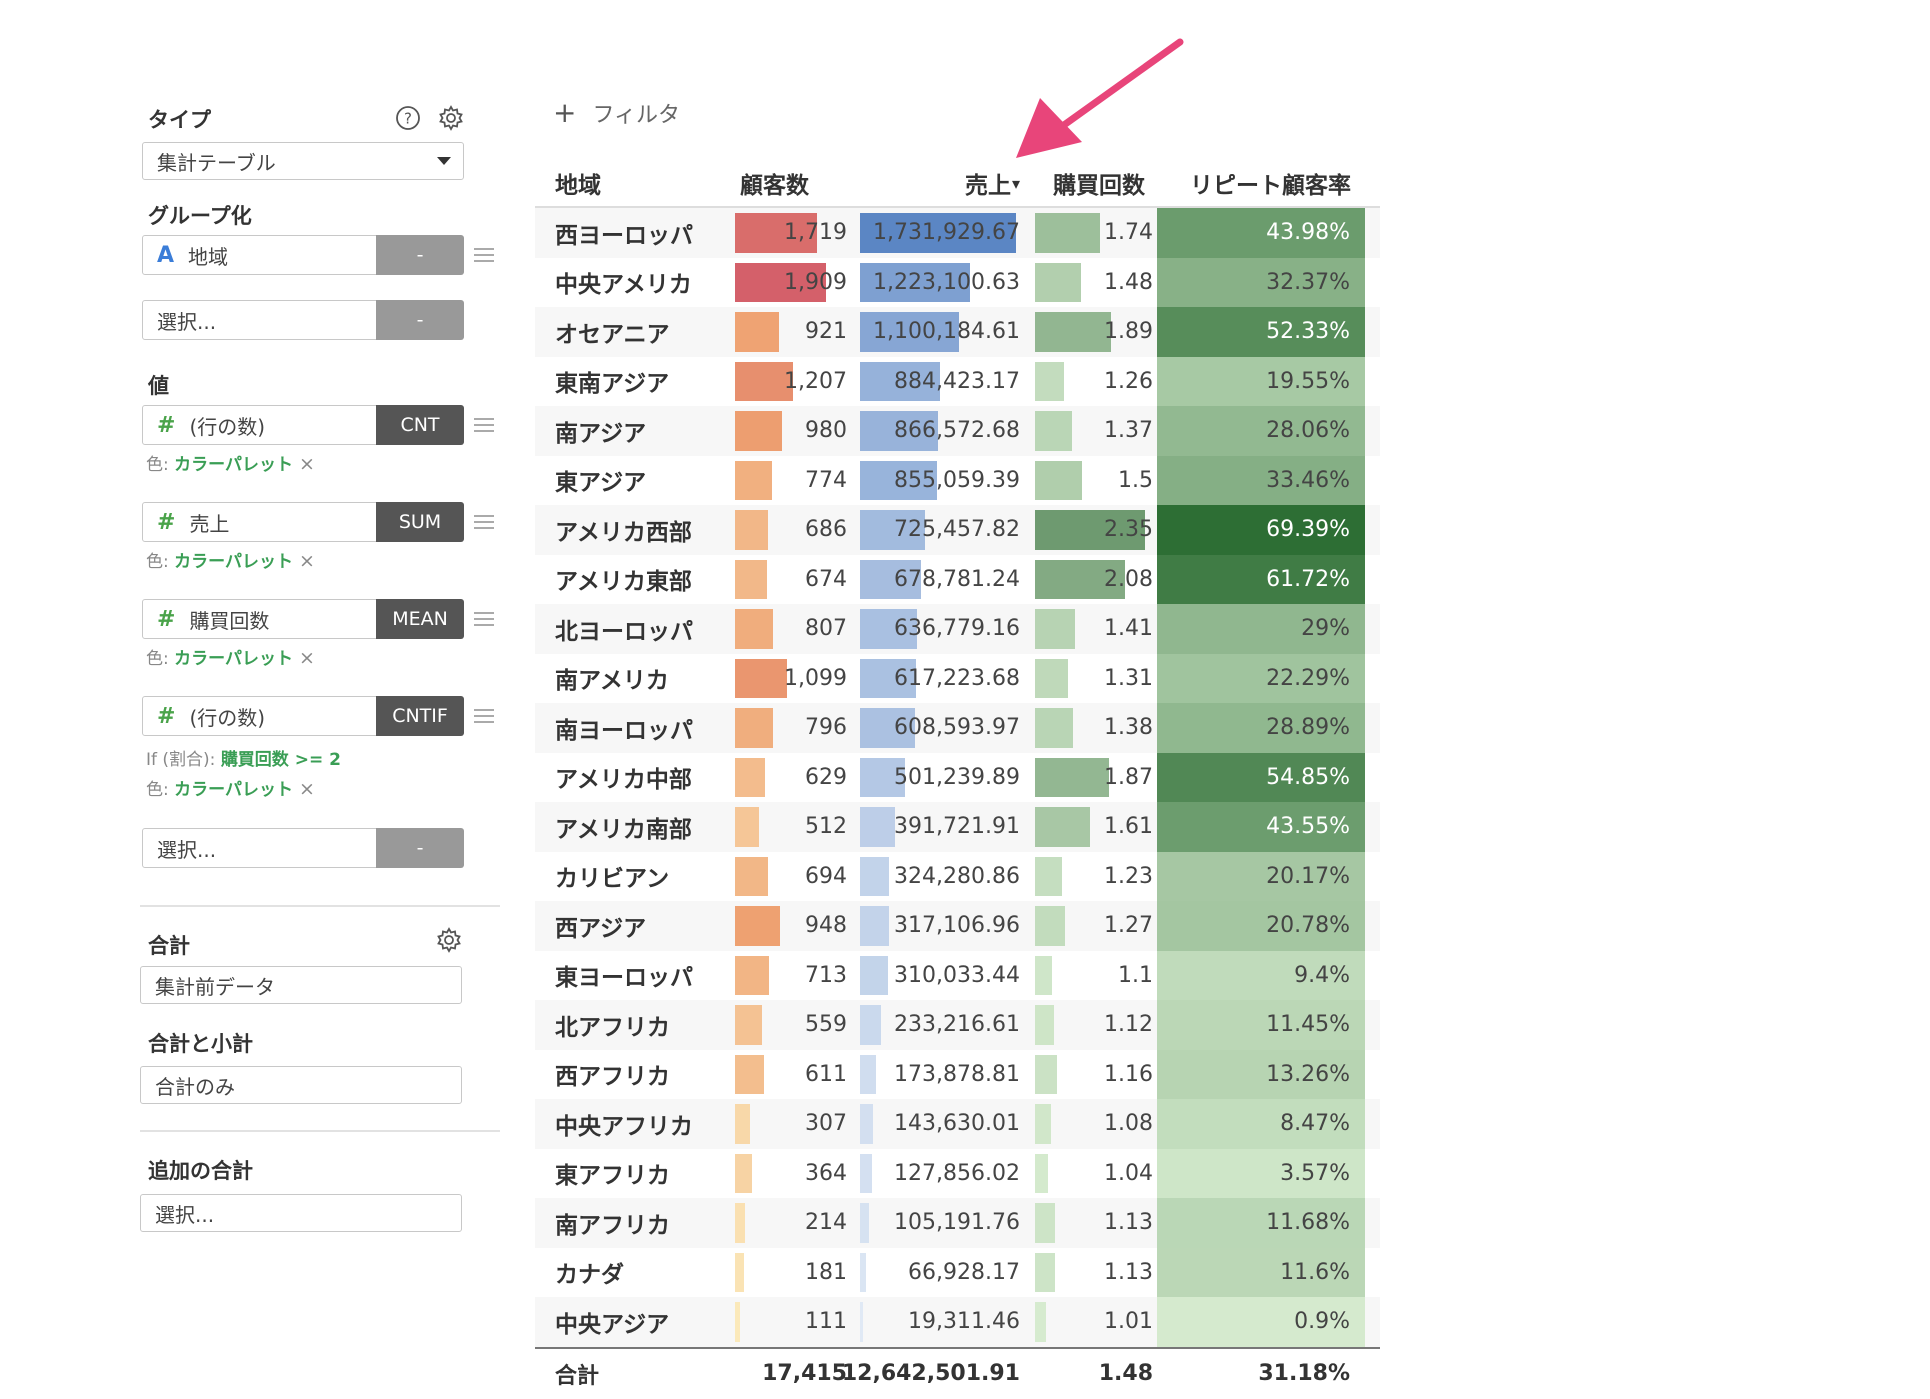  Describe the element at coordinates (1270, 183) in the screenshot. I see `column-header-repeat-rate: リピート顧客率` at that location.